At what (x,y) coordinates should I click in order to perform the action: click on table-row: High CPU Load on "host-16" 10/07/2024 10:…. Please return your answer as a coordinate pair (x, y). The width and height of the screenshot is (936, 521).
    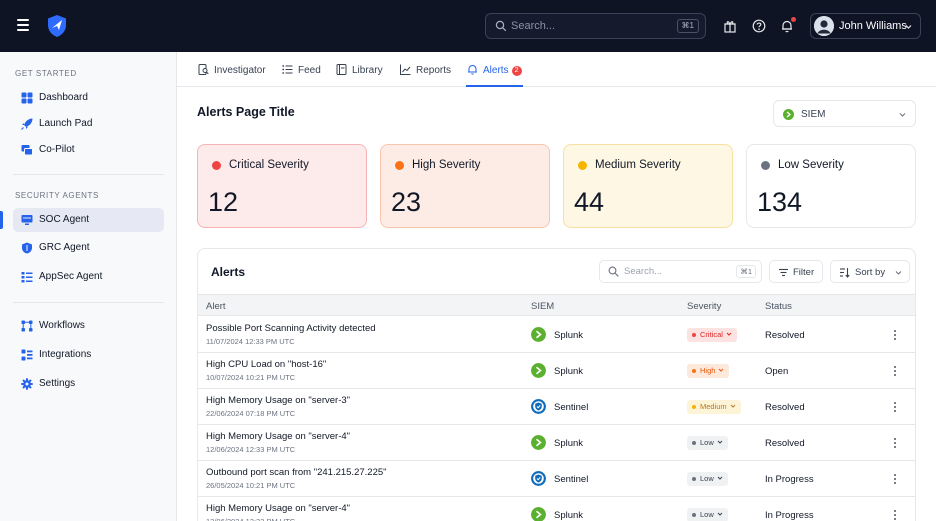
    Looking at the image, I should click on (556, 371).